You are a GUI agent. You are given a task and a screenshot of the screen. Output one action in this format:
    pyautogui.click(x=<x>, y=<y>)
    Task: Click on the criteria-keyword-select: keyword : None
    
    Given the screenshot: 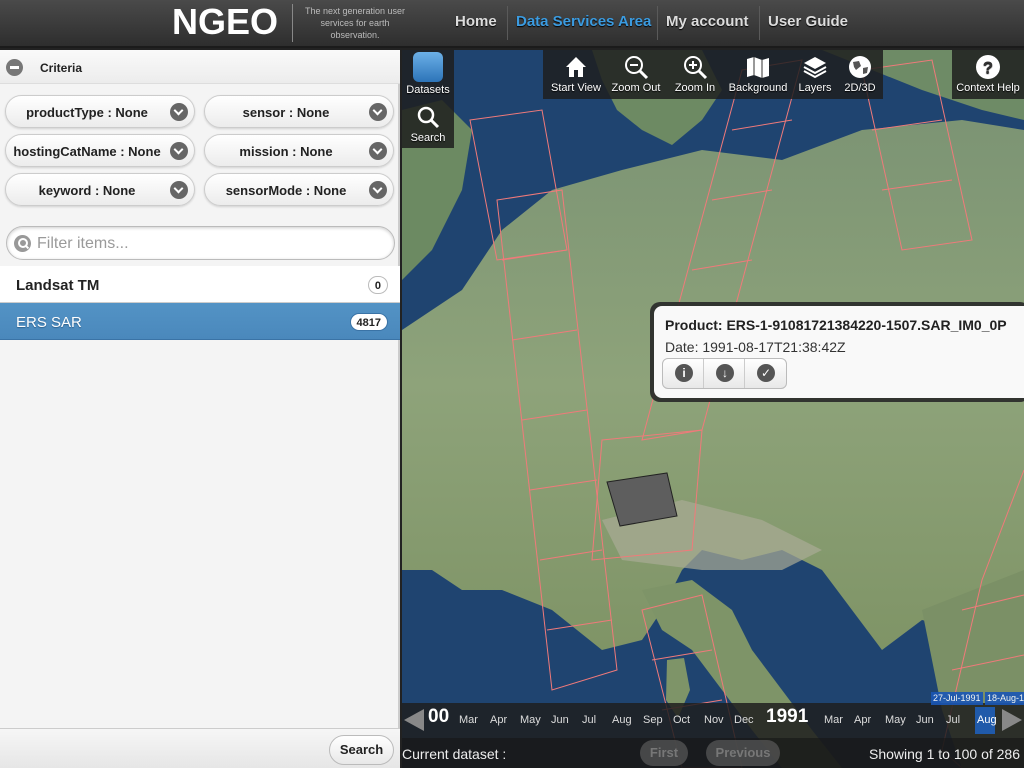 What is the action you would take?
    pyautogui.click(x=100, y=189)
    